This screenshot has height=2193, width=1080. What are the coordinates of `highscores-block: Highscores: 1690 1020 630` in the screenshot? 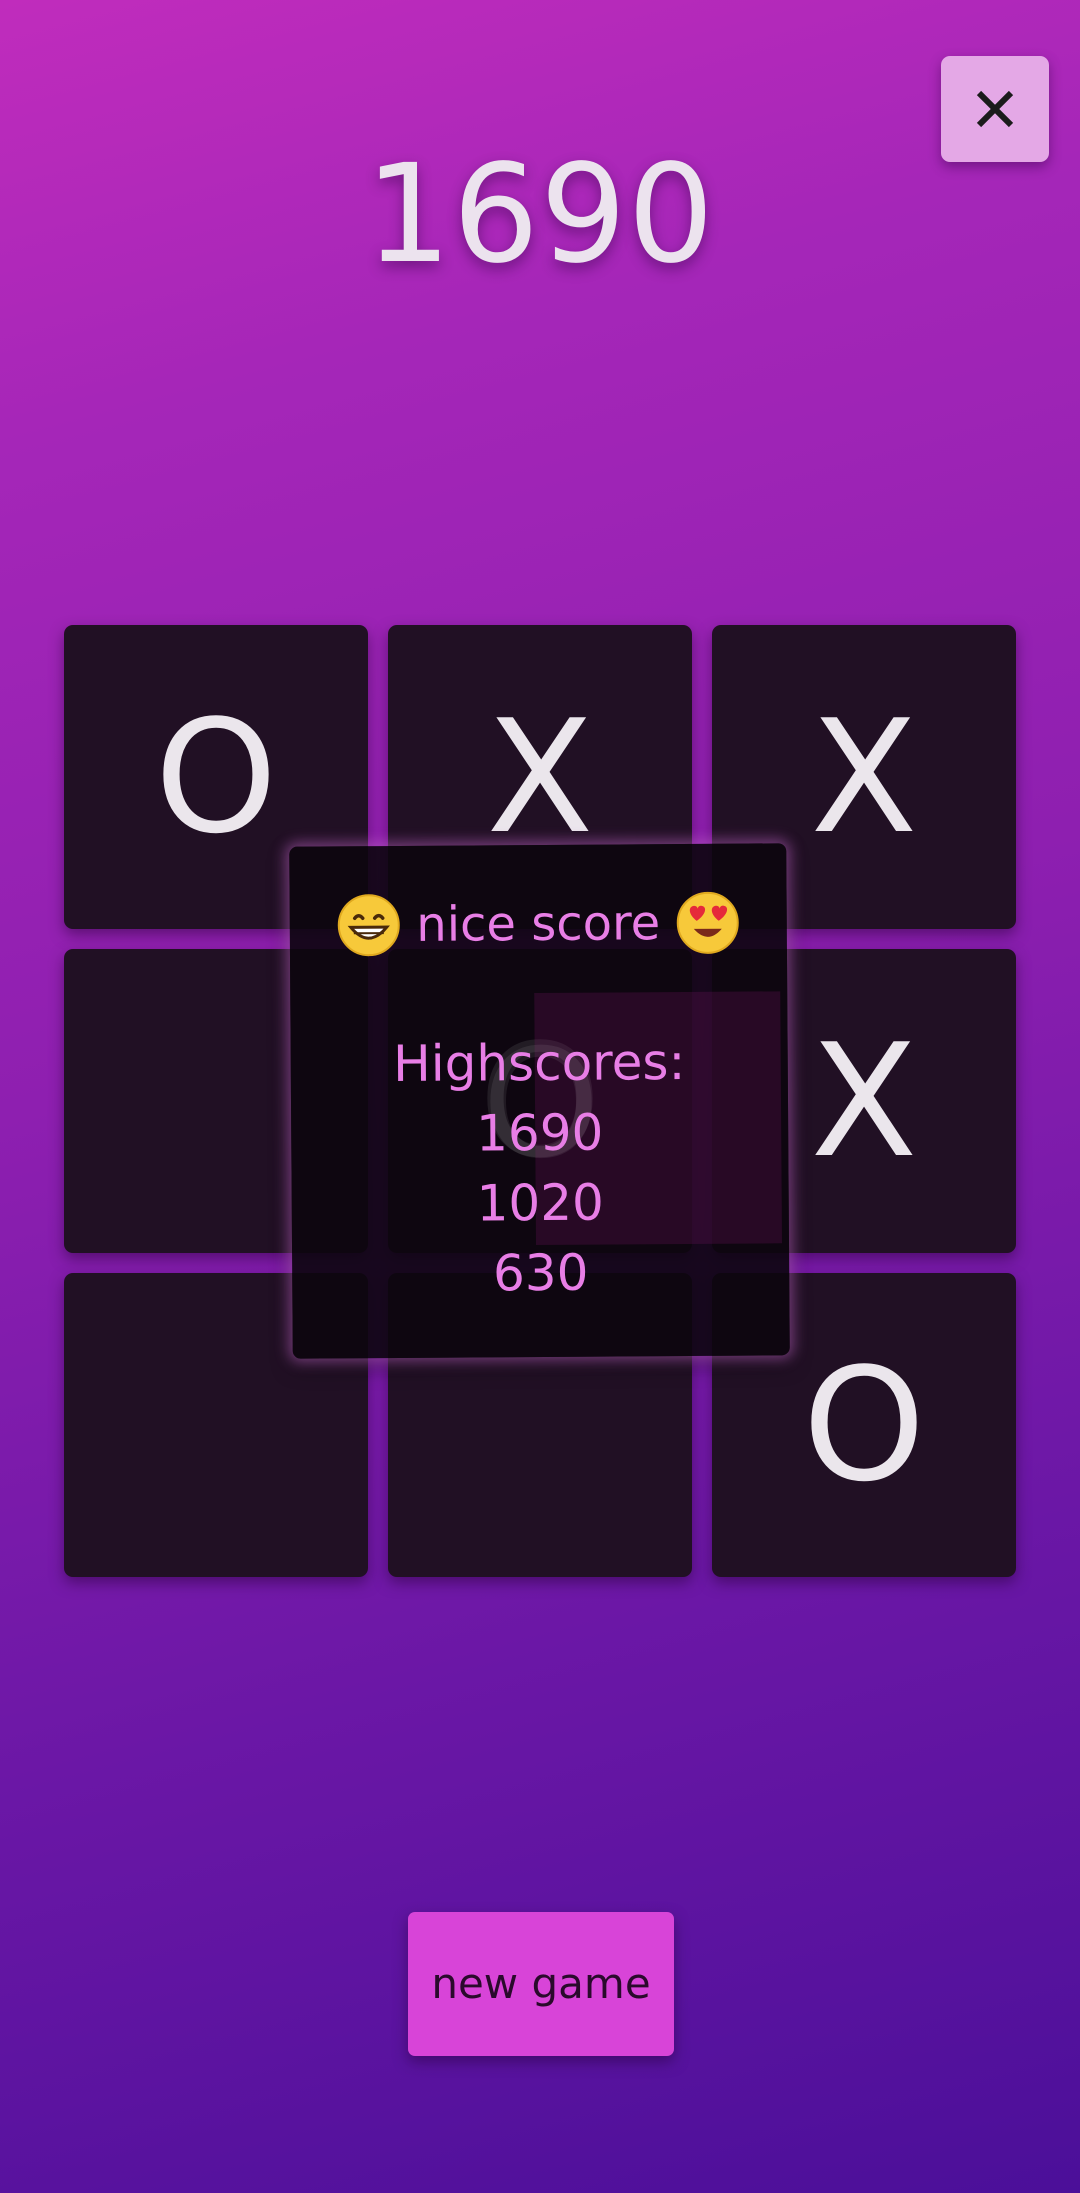 It's located at (539, 1167).